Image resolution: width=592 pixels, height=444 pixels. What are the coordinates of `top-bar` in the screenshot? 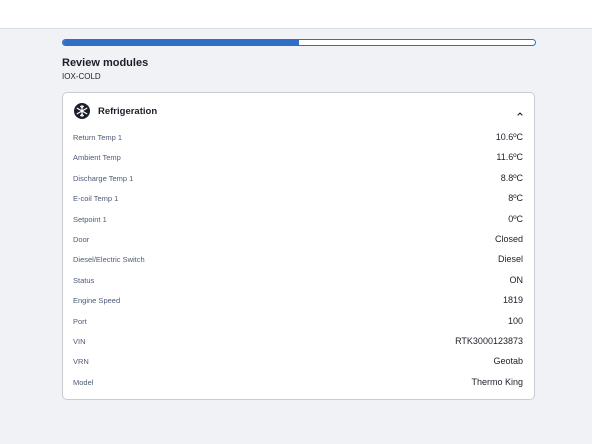 It's located at (296, 14).